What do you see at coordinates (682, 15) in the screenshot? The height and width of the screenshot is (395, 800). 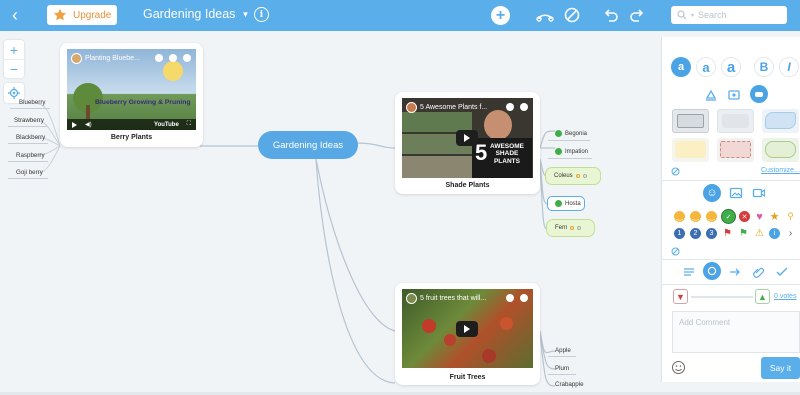 I see `search-icon` at bounding box center [682, 15].